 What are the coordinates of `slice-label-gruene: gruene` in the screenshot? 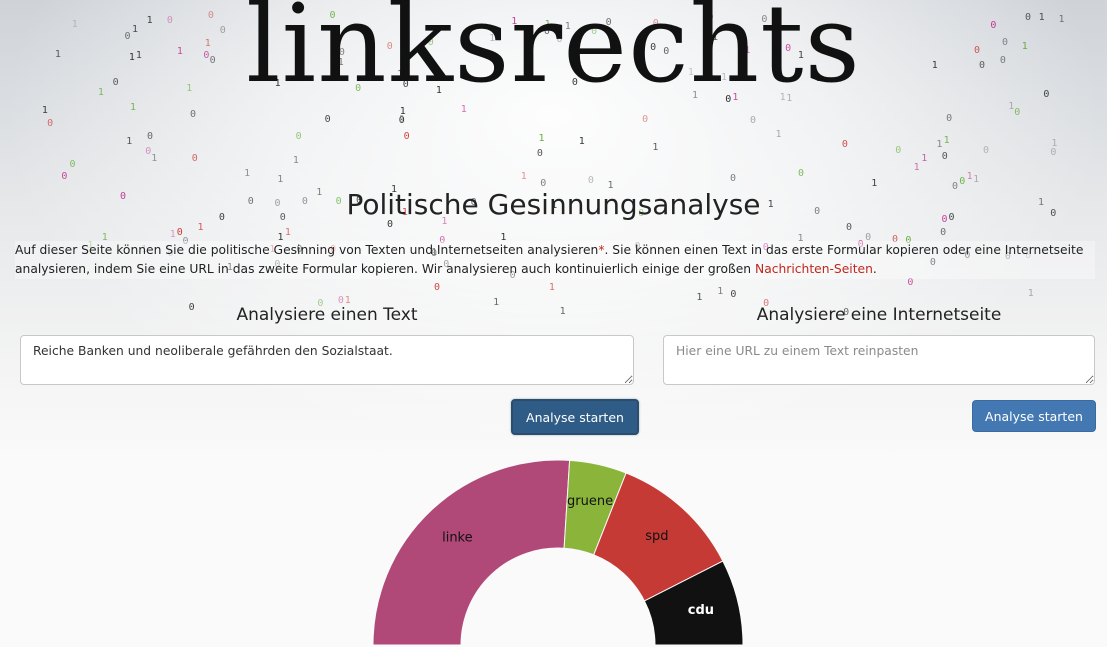 It's located at (590, 501).